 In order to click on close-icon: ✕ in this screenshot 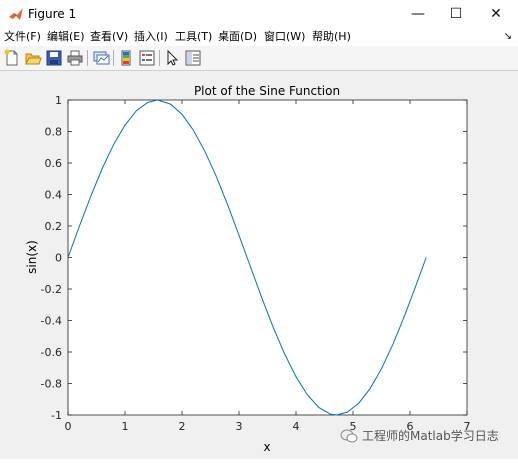, I will do `click(496, 14)`.